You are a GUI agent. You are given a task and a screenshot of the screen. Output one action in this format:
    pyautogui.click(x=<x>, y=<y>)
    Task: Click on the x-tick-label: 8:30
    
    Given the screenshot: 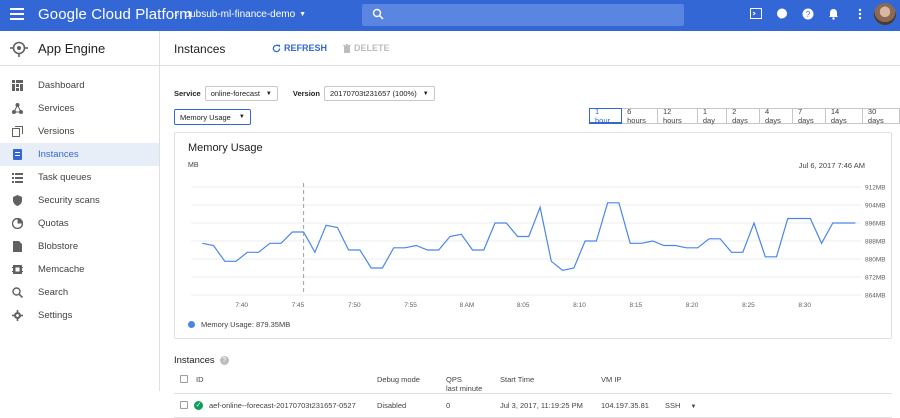 What is the action you would take?
    pyautogui.click(x=804, y=305)
    